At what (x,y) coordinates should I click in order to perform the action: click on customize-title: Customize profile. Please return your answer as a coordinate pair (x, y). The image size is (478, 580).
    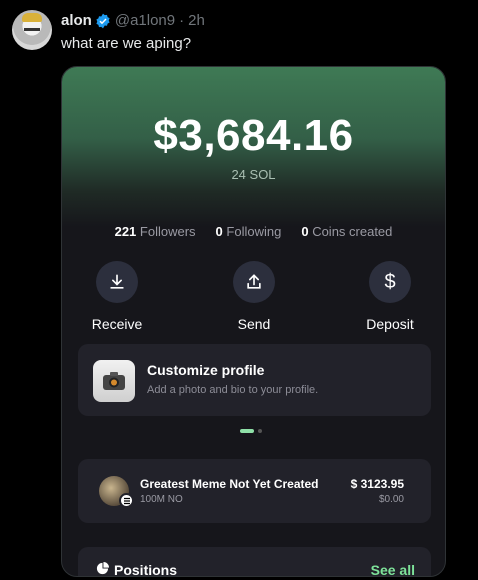
    Looking at the image, I should click on (206, 370).